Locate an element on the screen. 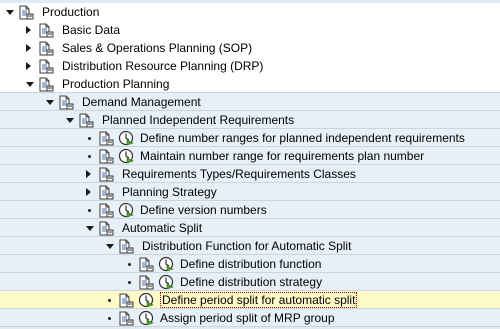  tree-node: Define distribution strategy is located at coordinates (250, 282).